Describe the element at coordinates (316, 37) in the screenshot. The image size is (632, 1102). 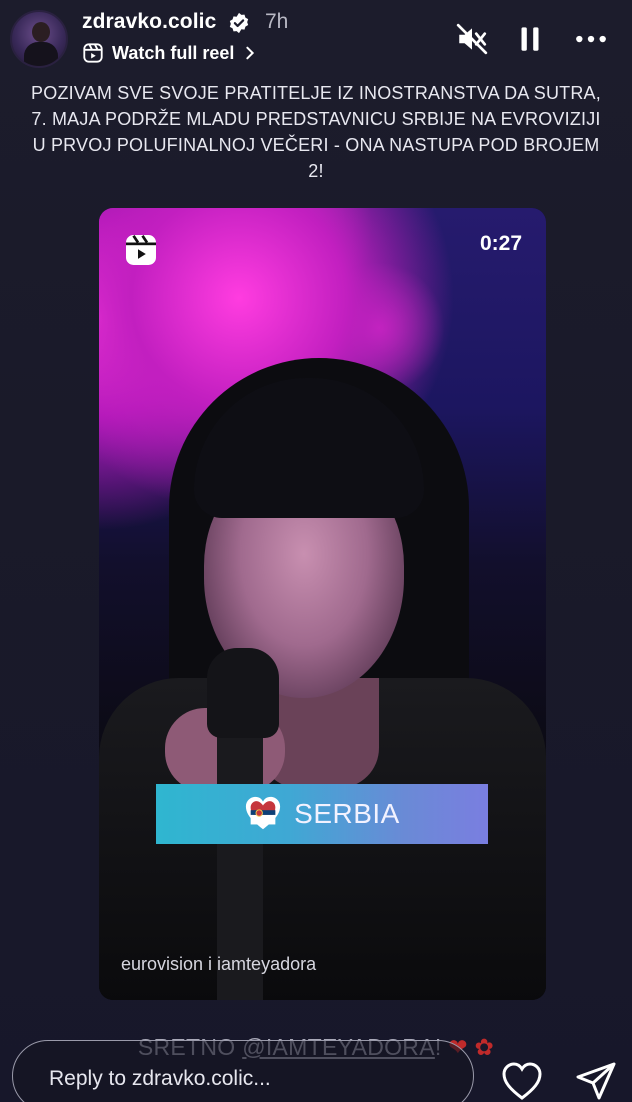
I see `story-header: zdravko.colic 7h Watch full reel` at that location.